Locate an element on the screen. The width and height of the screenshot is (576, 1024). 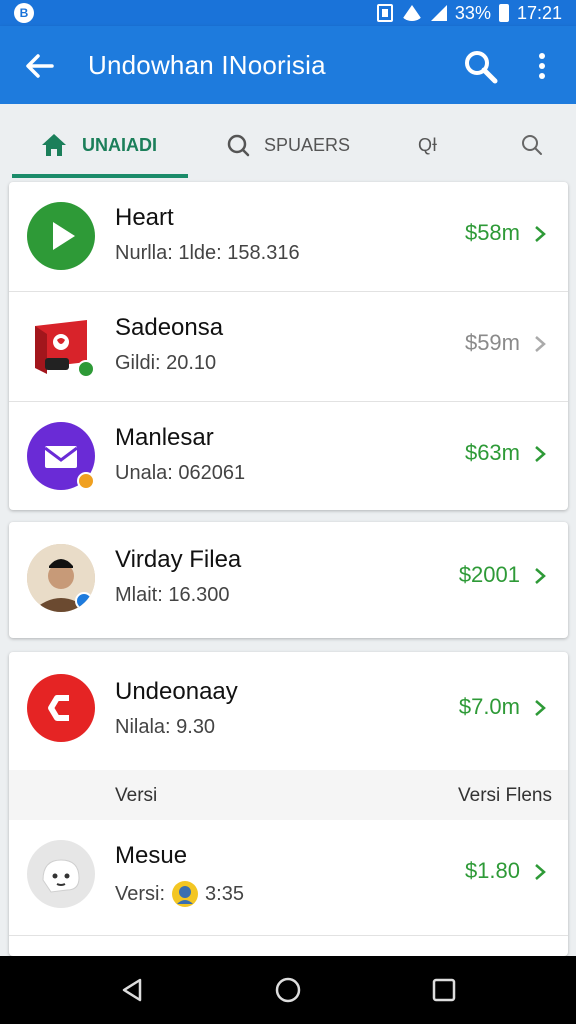
item-price: $7.0m is located at coordinates (489, 706).